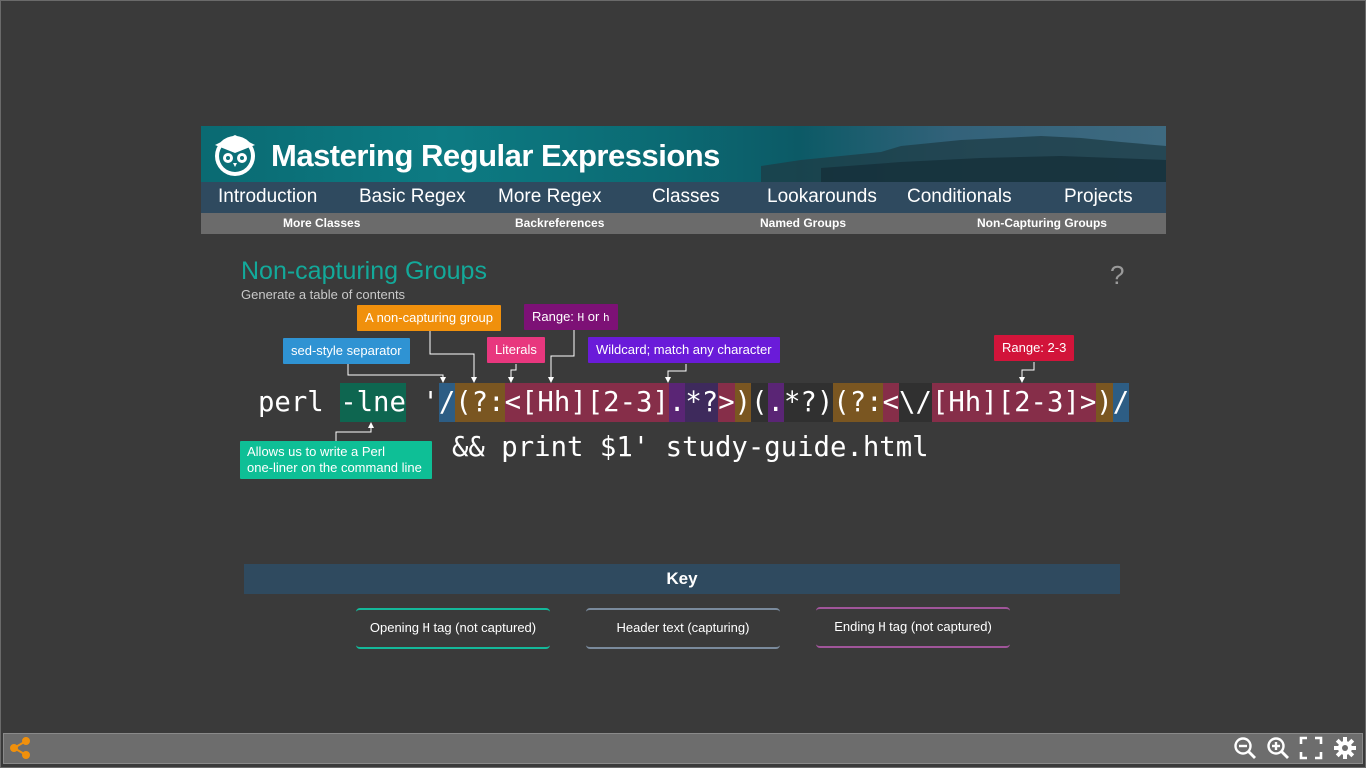  What do you see at coordinates (235, 155) in the screenshot?
I see `owl-logo` at bounding box center [235, 155].